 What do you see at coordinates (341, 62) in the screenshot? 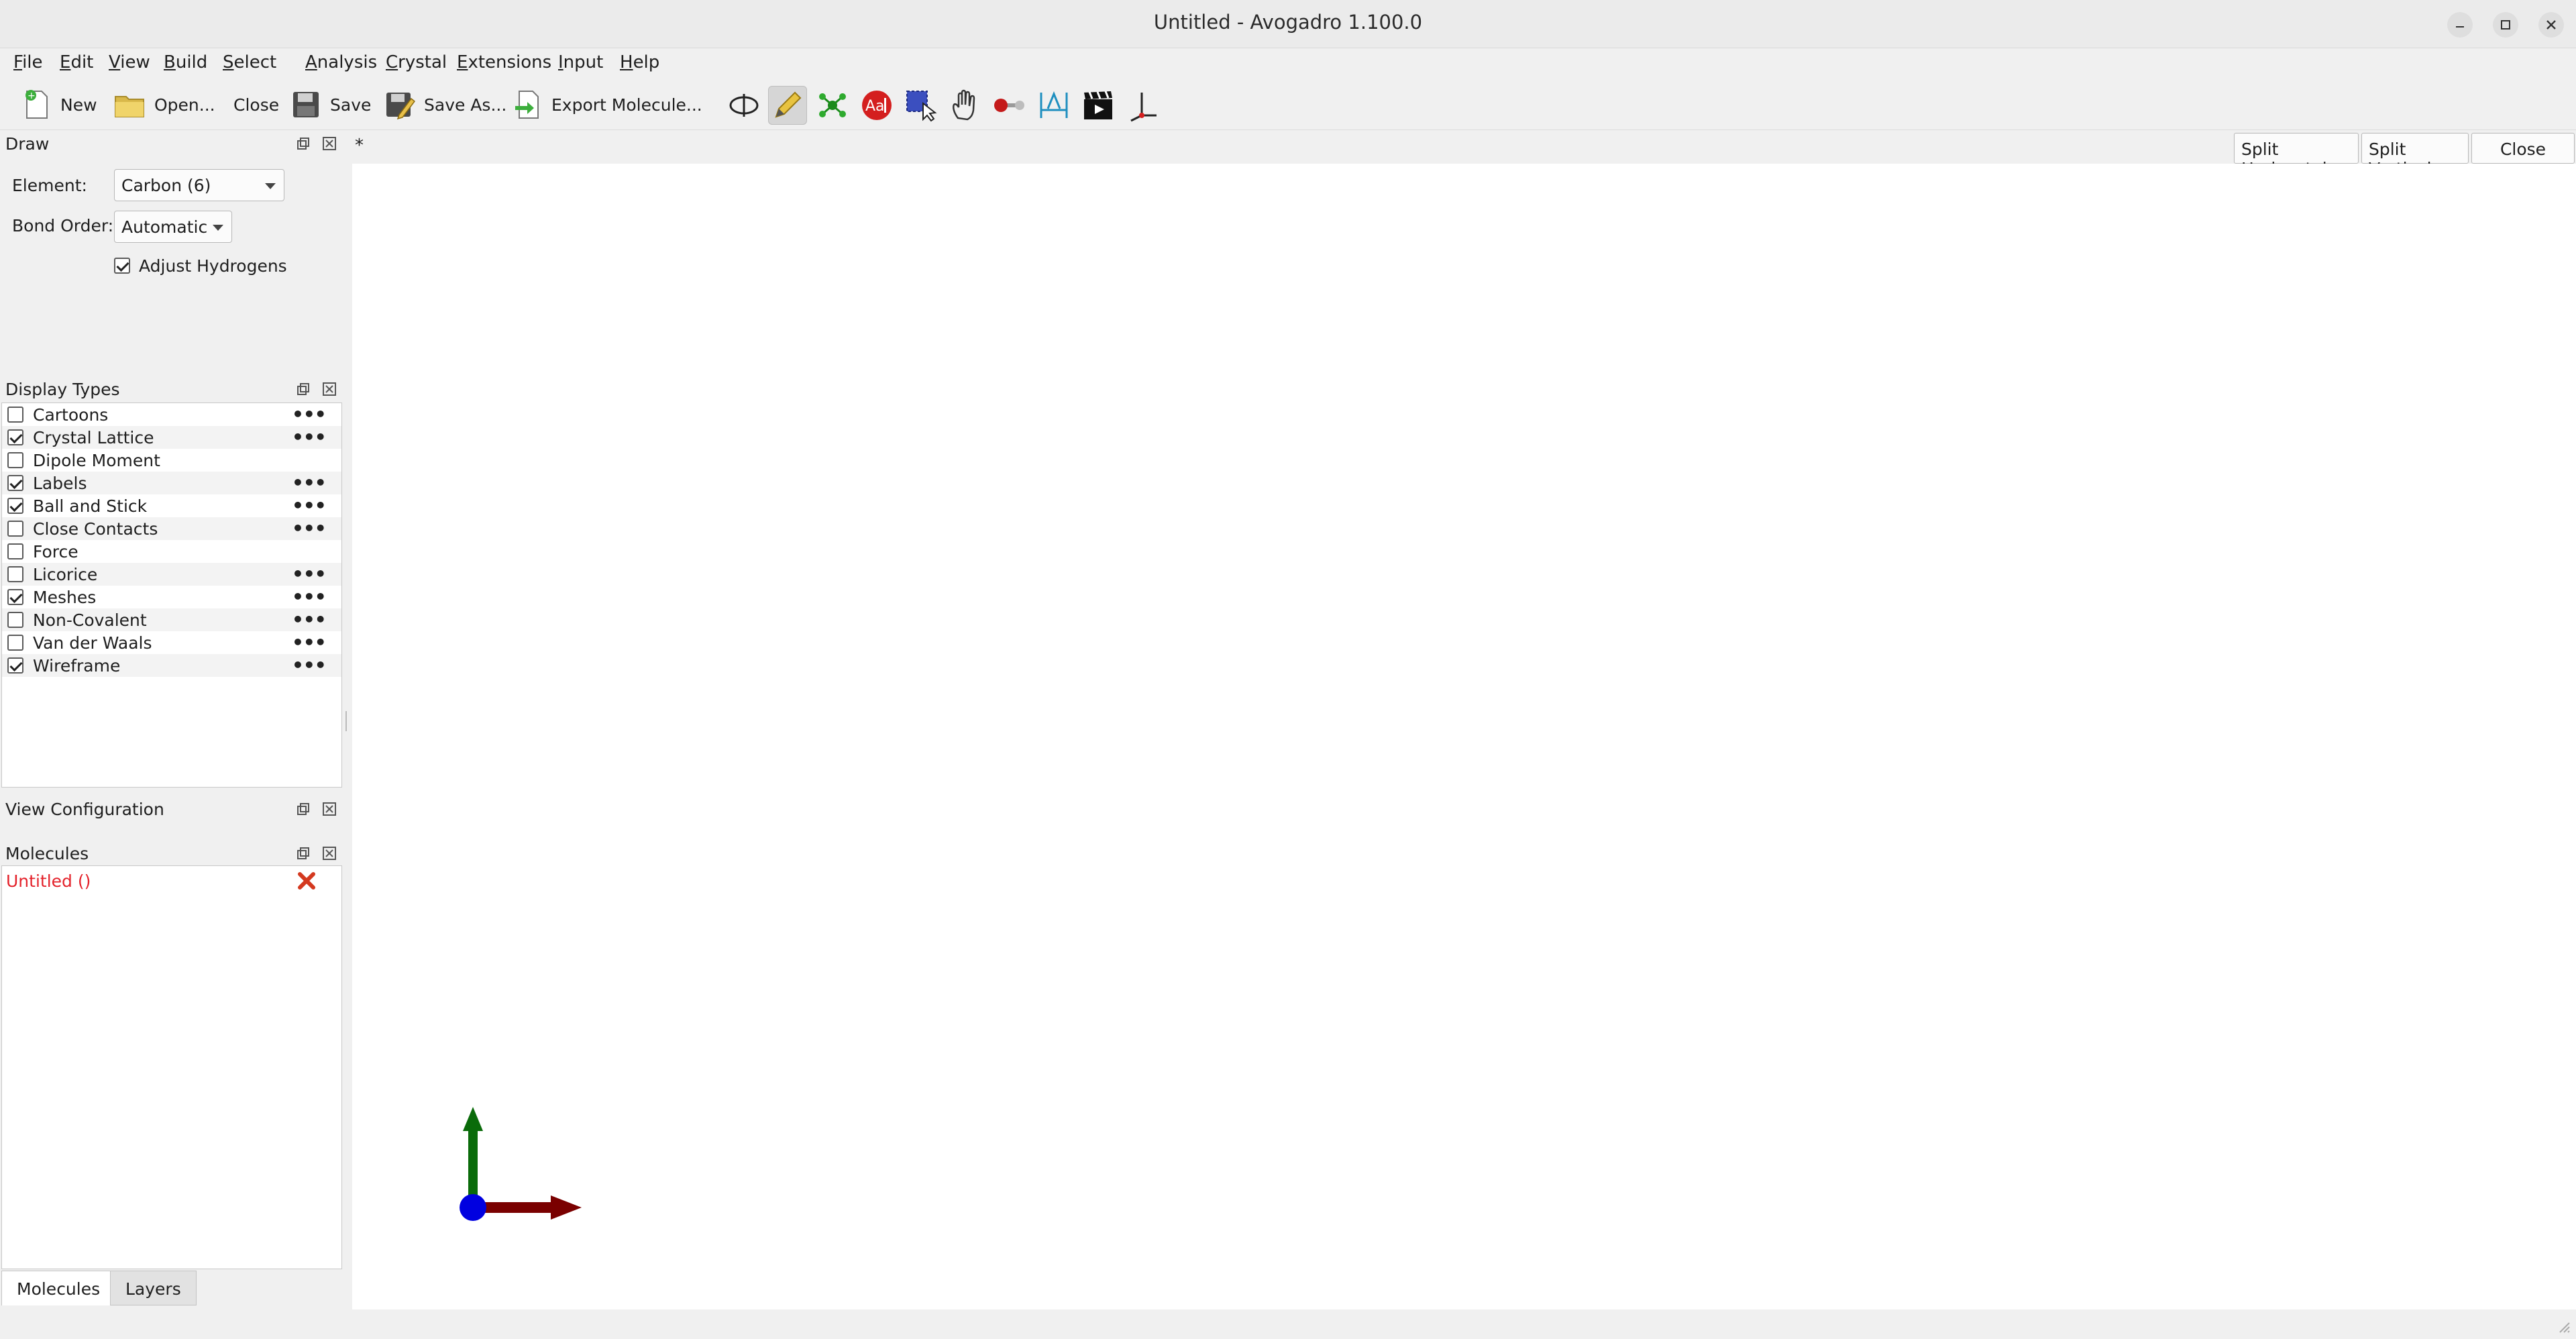
I see `menu-analysis: Analysis` at bounding box center [341, 62].